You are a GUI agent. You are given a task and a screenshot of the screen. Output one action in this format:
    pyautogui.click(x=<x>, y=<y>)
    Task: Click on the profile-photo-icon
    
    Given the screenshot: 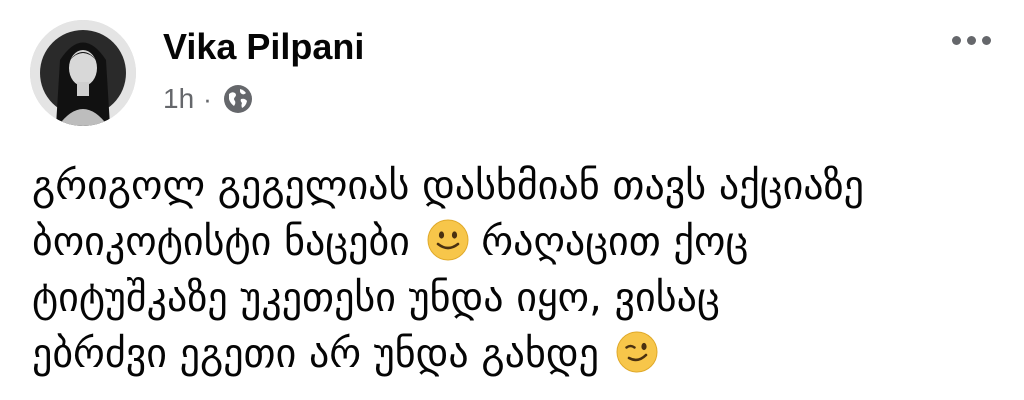 What is the action you would take?
    pyautogui.click(x=83, y=73)
    